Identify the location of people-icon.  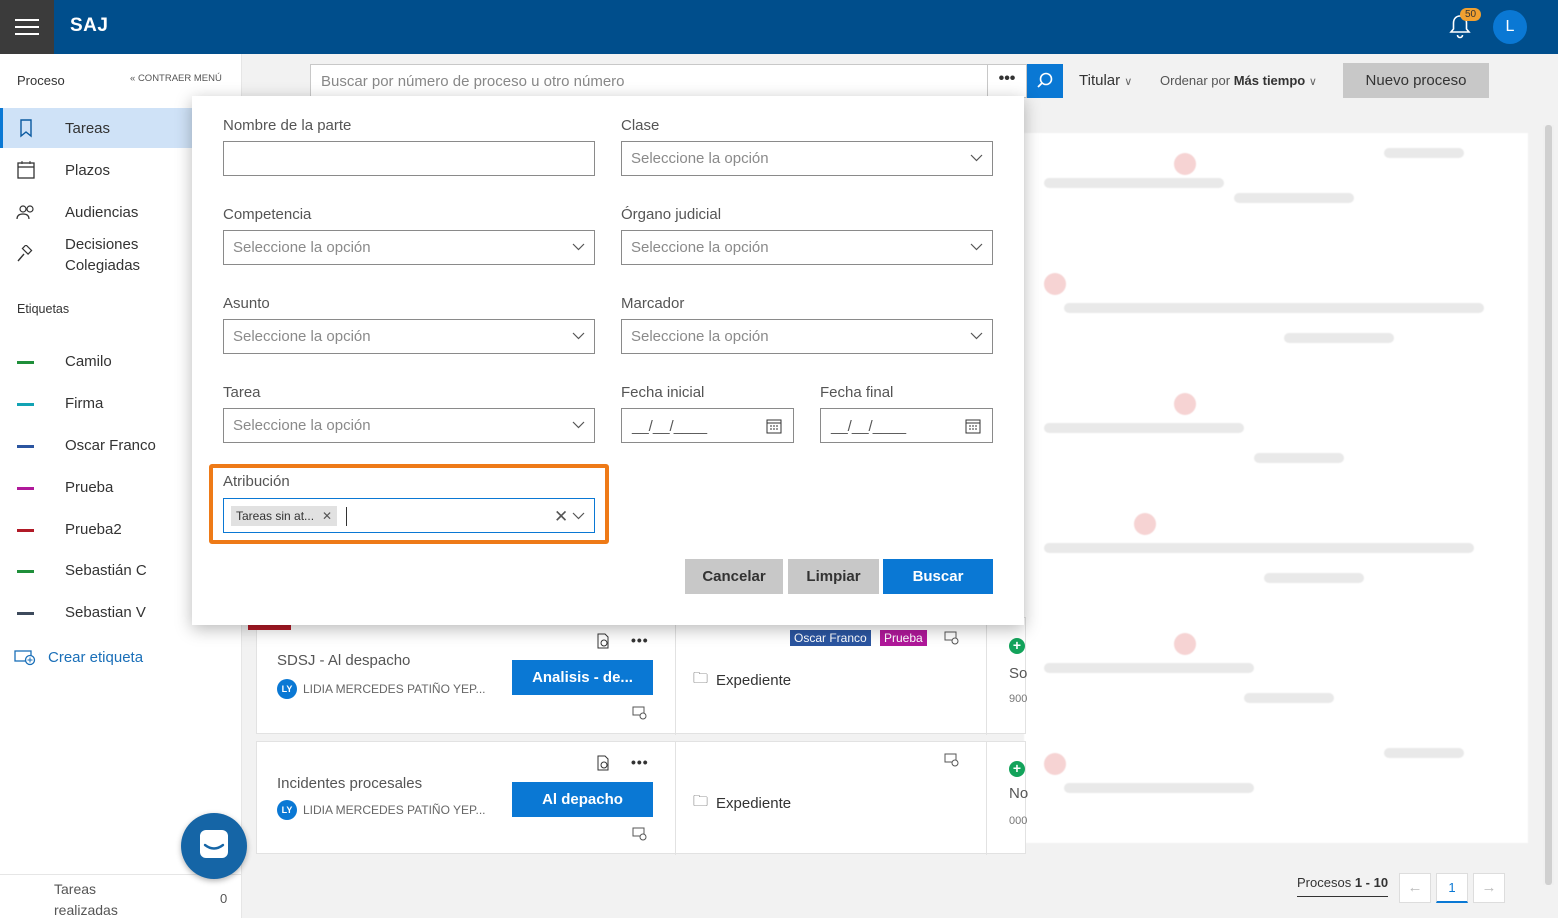
(25, 212).